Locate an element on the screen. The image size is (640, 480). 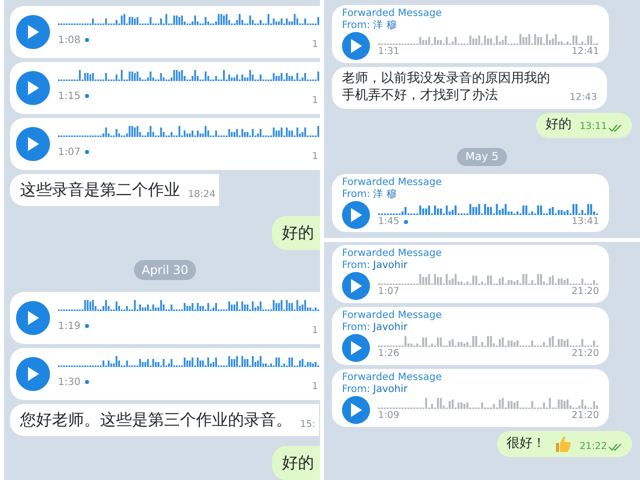
duration-label: 1:09 is located at coordinates (389, 416).